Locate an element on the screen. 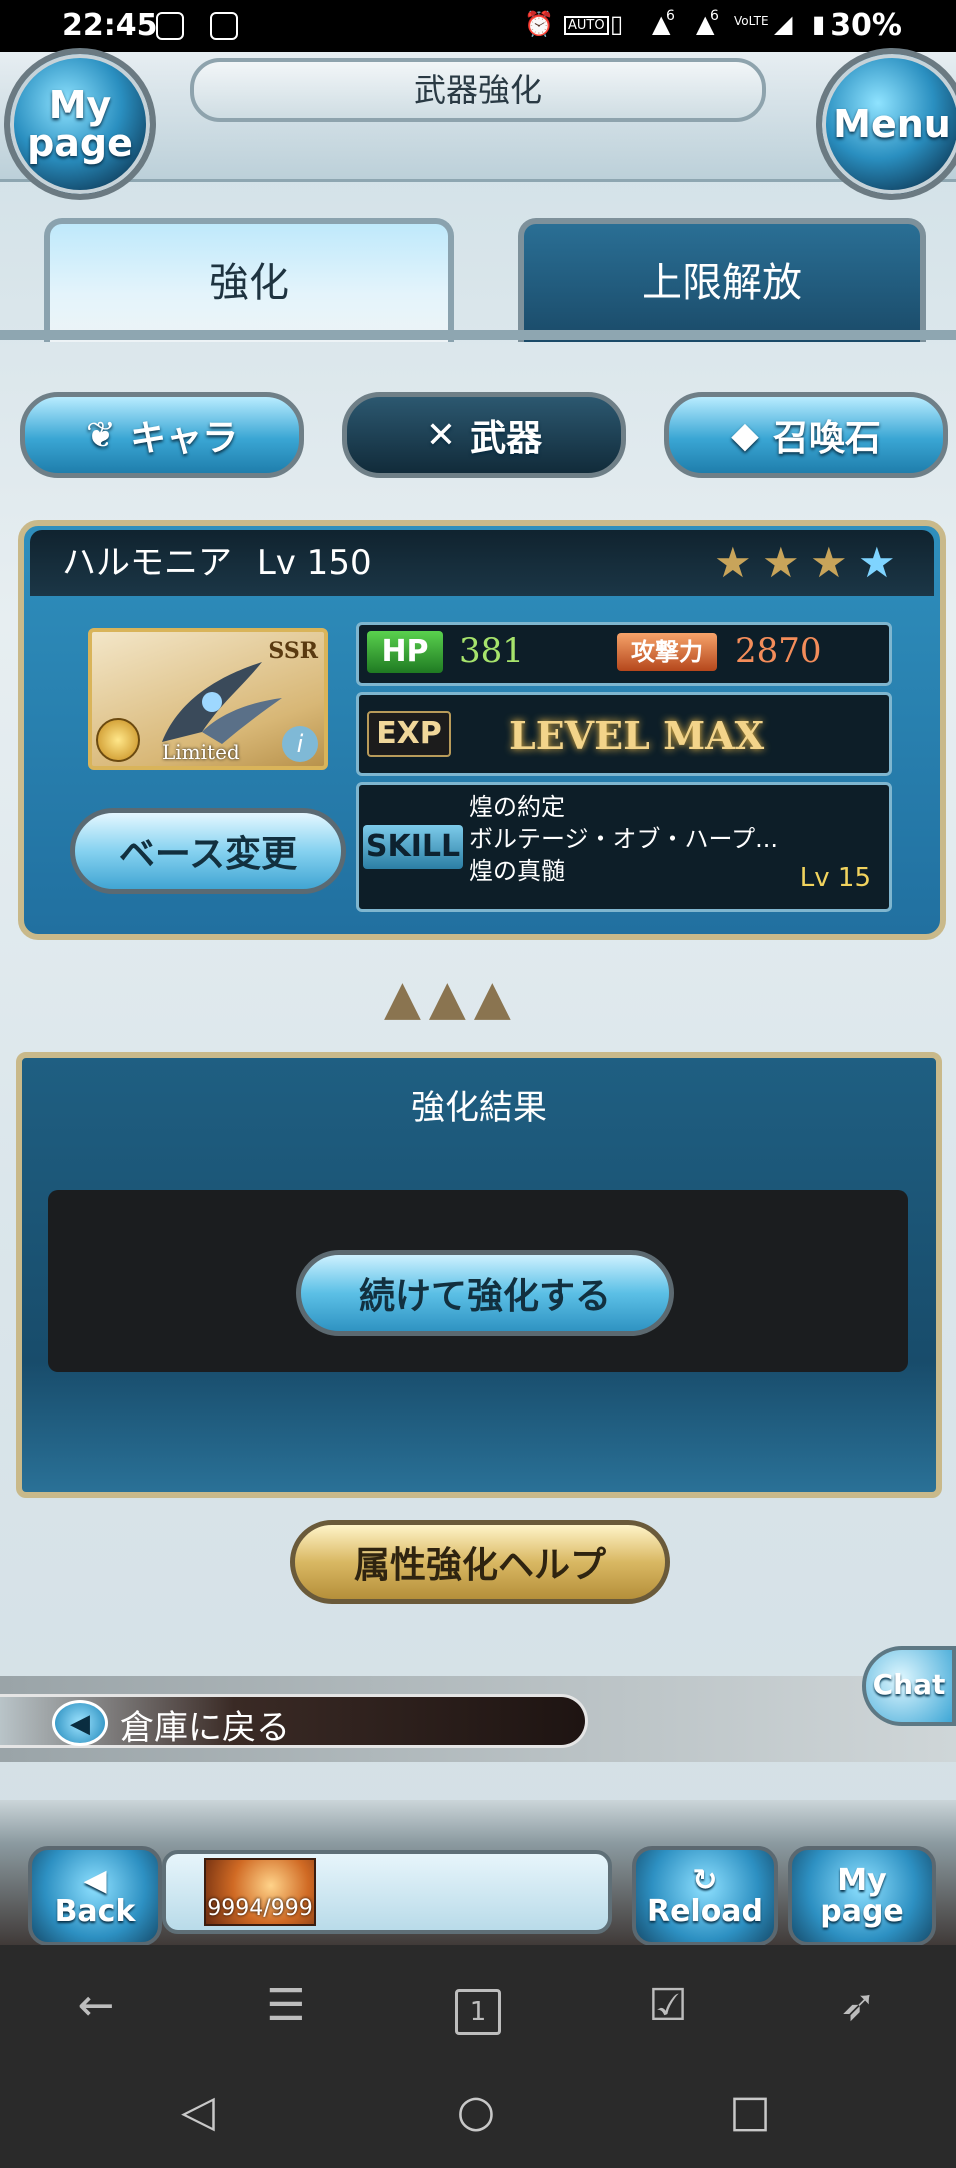 This screenshot has height=2168, width=956. skill-list: 煌の約定 ボルテージ・オブ・ハープ... 煌の真髄 is located at coordinates (623, 839).